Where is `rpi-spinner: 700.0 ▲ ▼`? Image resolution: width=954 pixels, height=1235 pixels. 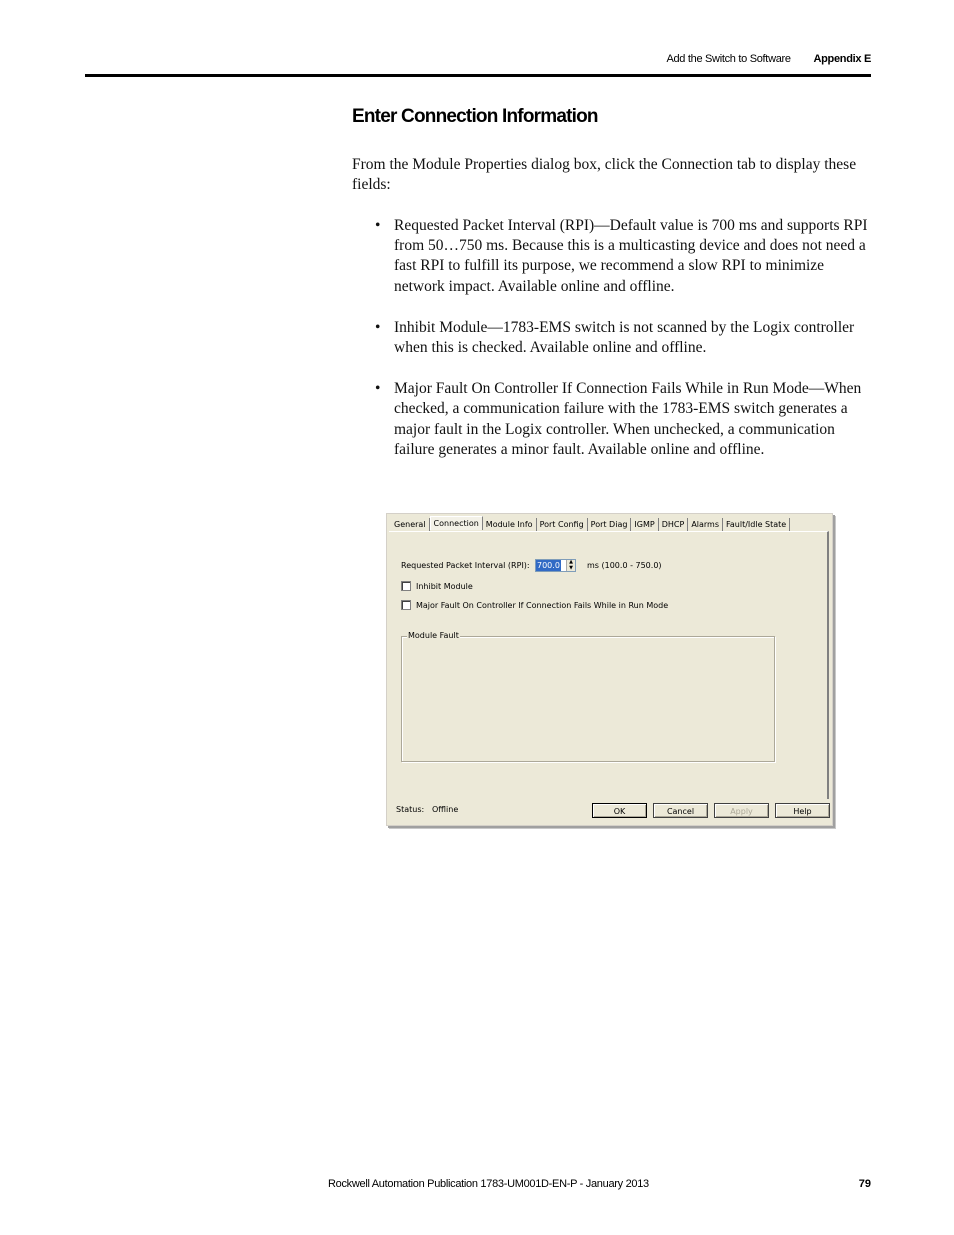
rpi-spinner: 700.0 ▲ ▼ is located at coordinates (555, 565).